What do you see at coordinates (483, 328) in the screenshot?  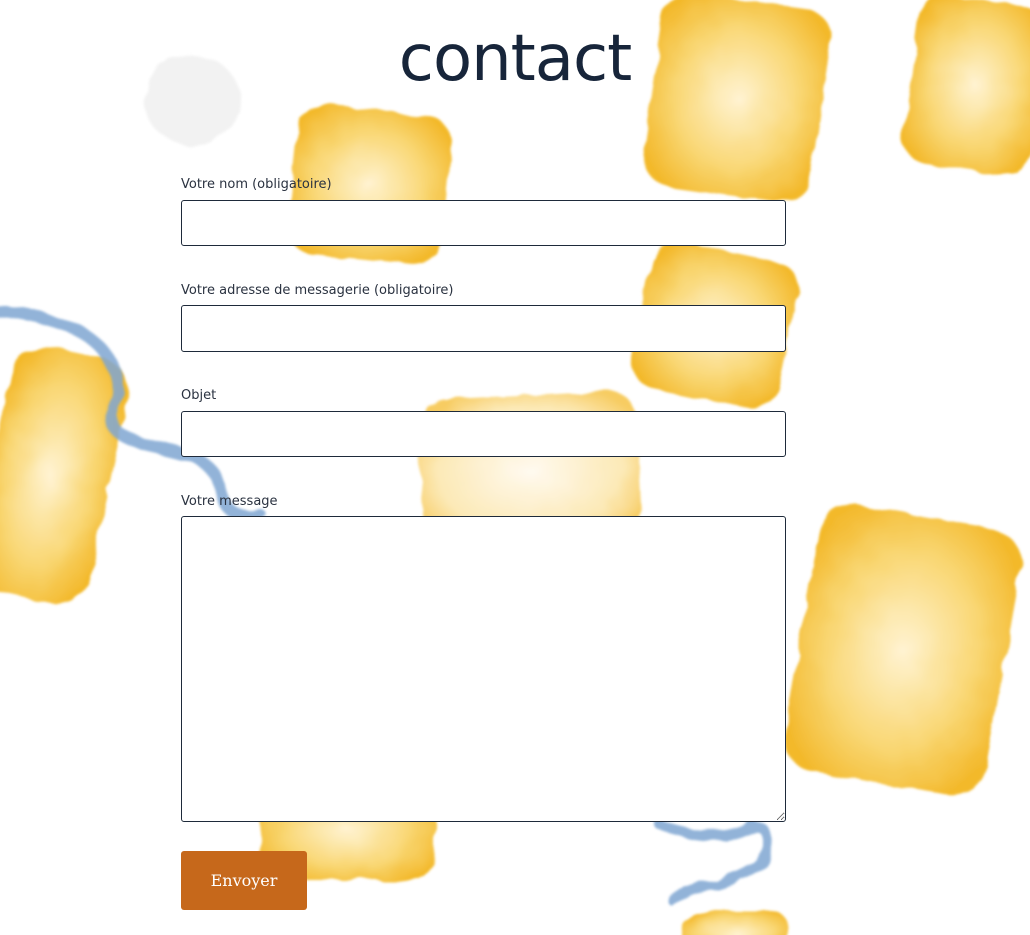 I see `email-input` at bounding box center [483, 328].